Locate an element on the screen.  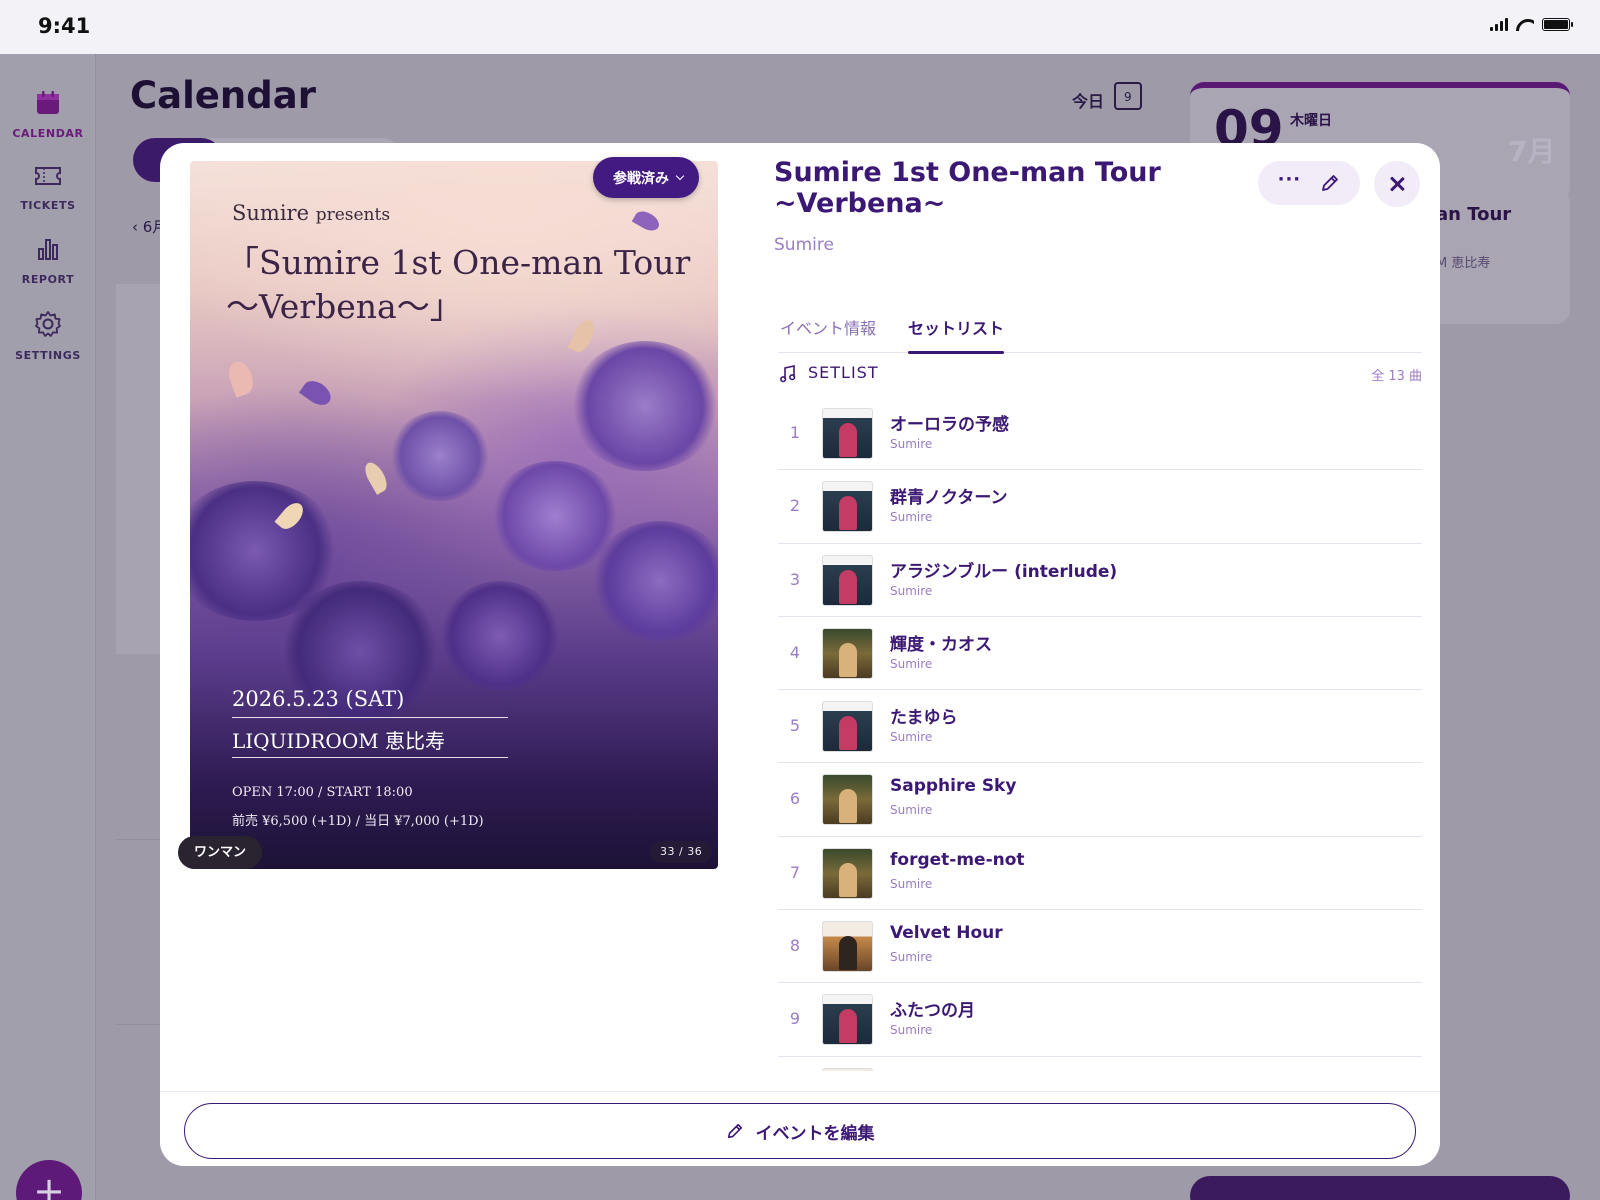
sidebar-item-report: REPORT is located at coordinates (48, 261).